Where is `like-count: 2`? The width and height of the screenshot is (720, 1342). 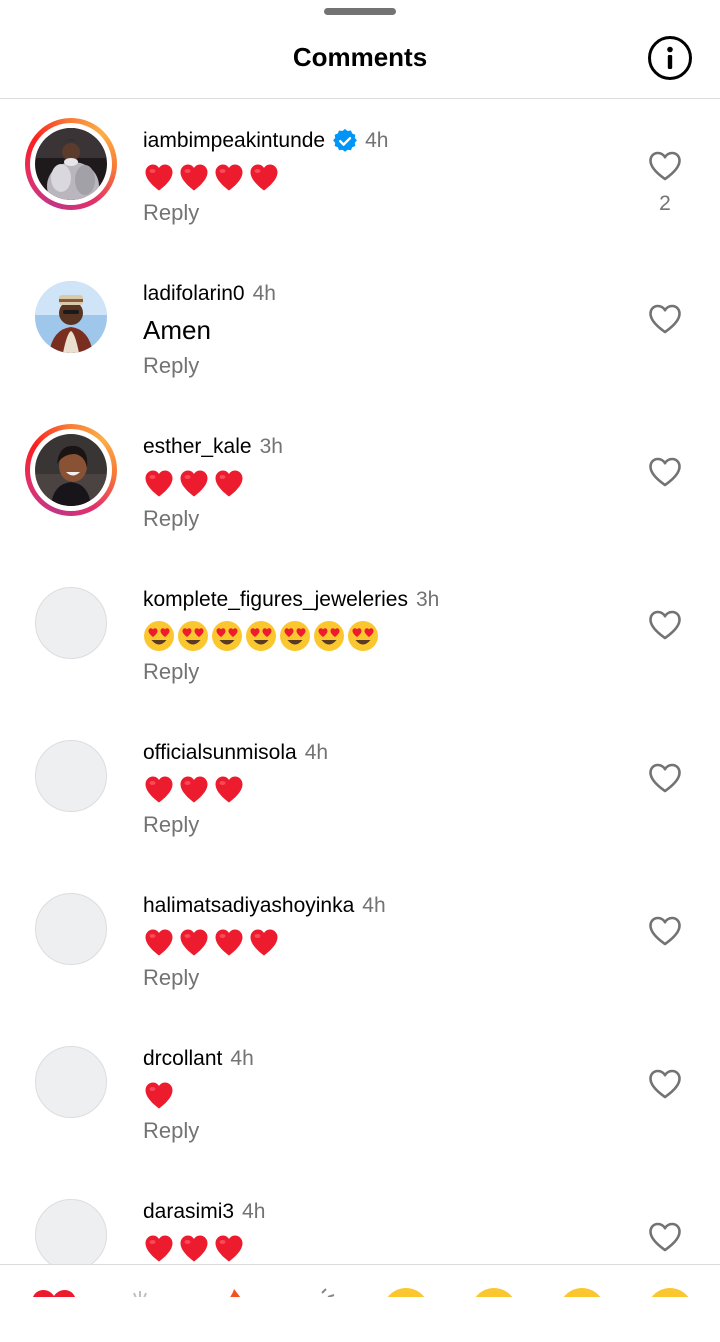 like-count: 2 is located at coordinates (665, 204).